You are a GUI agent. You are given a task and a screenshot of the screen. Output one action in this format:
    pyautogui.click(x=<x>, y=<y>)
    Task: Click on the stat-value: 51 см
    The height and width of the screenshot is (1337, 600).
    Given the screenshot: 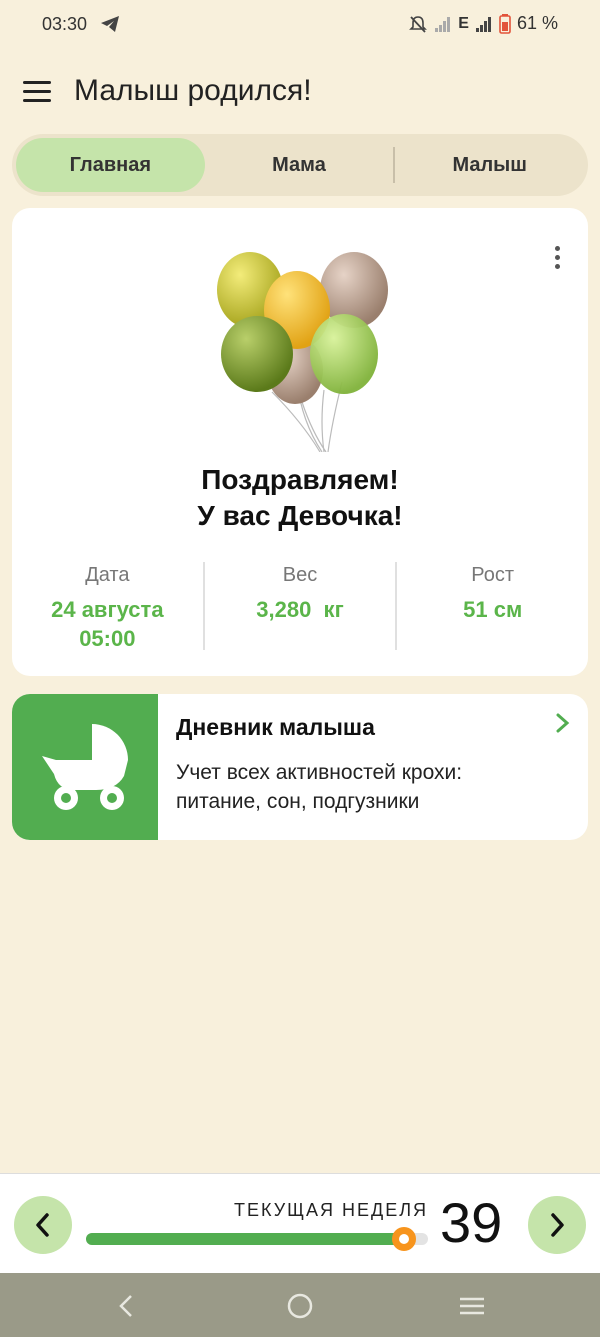 What is the action you would take?
    pyautogui.click(x=493, y=609)
    